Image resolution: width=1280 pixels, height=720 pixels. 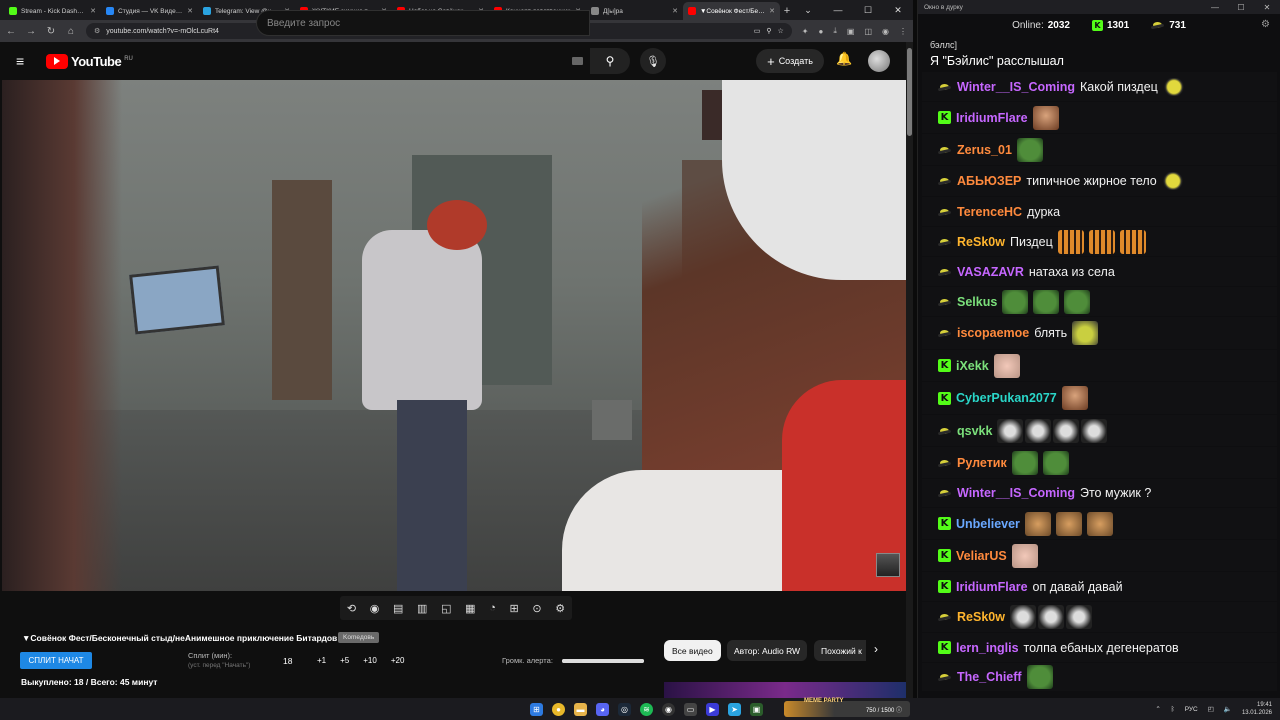 I want to click on add-to-queue-icon: ⊞, so click(x=514, y=608).